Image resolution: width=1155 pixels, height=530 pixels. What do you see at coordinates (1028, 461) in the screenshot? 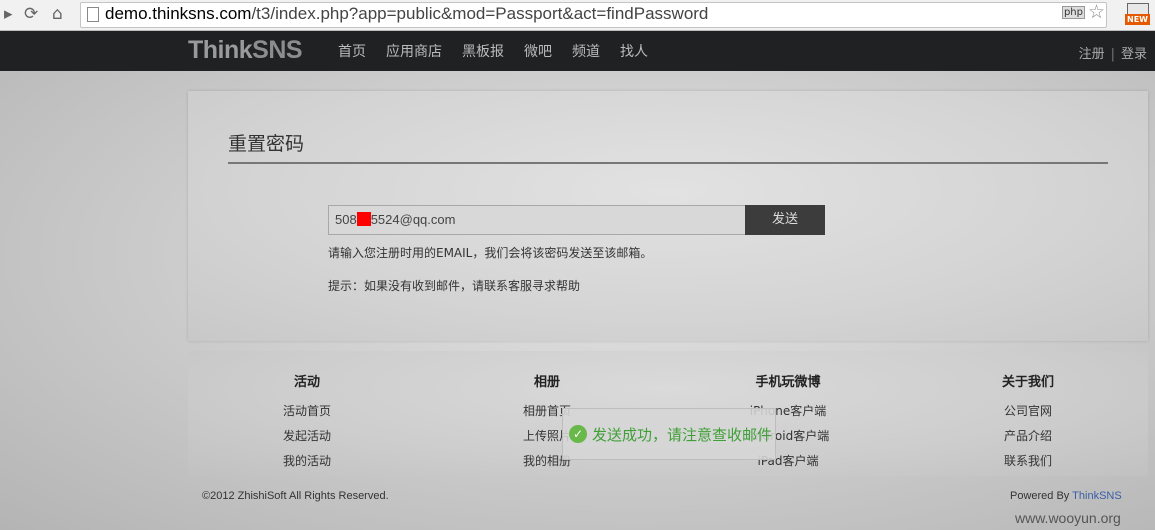
I see `footer-link: 联系我们` at bounding box center [1028, 461].